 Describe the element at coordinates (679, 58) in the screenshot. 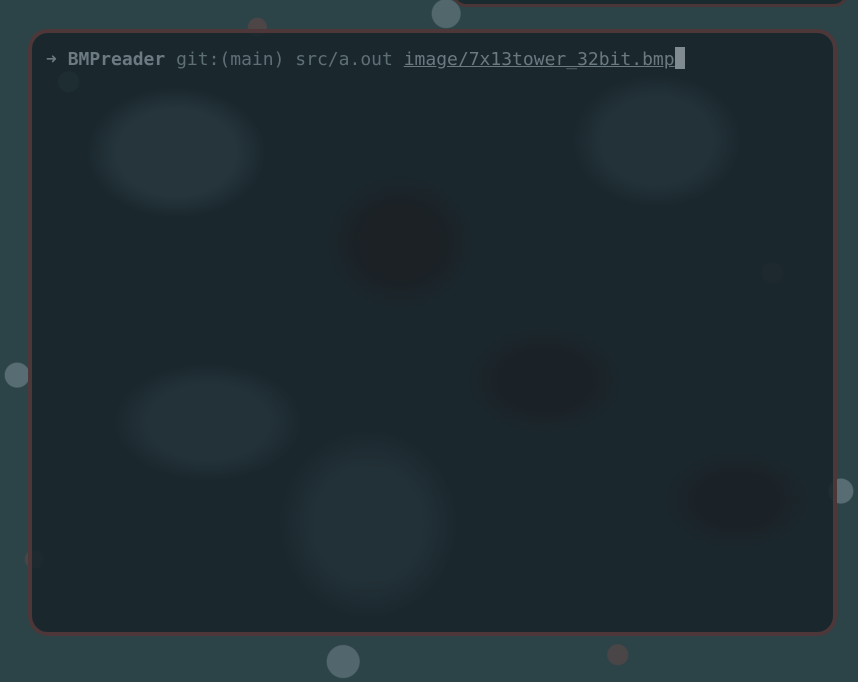

I see `text-cursor` at that location.